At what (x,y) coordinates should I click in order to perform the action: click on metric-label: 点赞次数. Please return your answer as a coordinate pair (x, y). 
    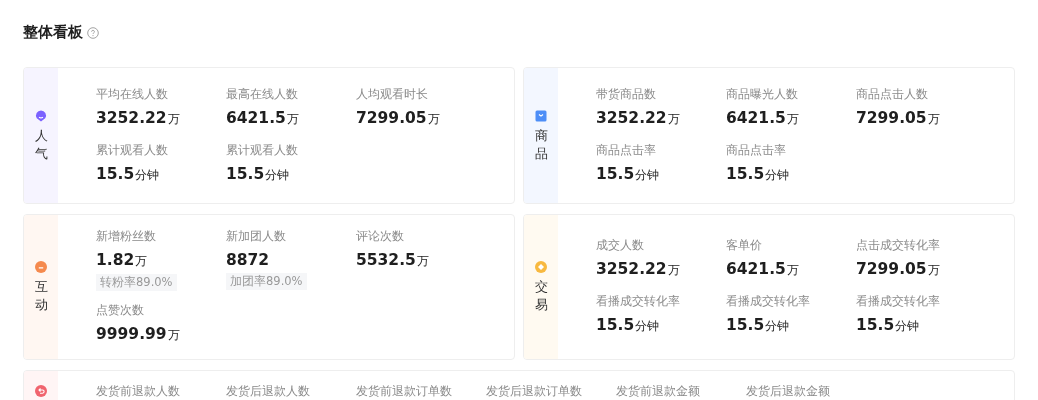
    Looking at the image, I should click on (120, 310).